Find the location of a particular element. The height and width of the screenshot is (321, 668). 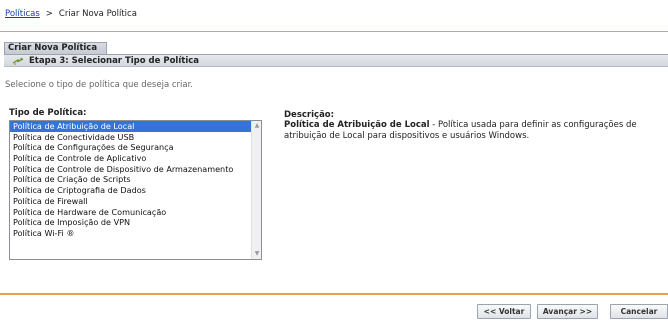

footer-divider is located at coordinates (334, 294).